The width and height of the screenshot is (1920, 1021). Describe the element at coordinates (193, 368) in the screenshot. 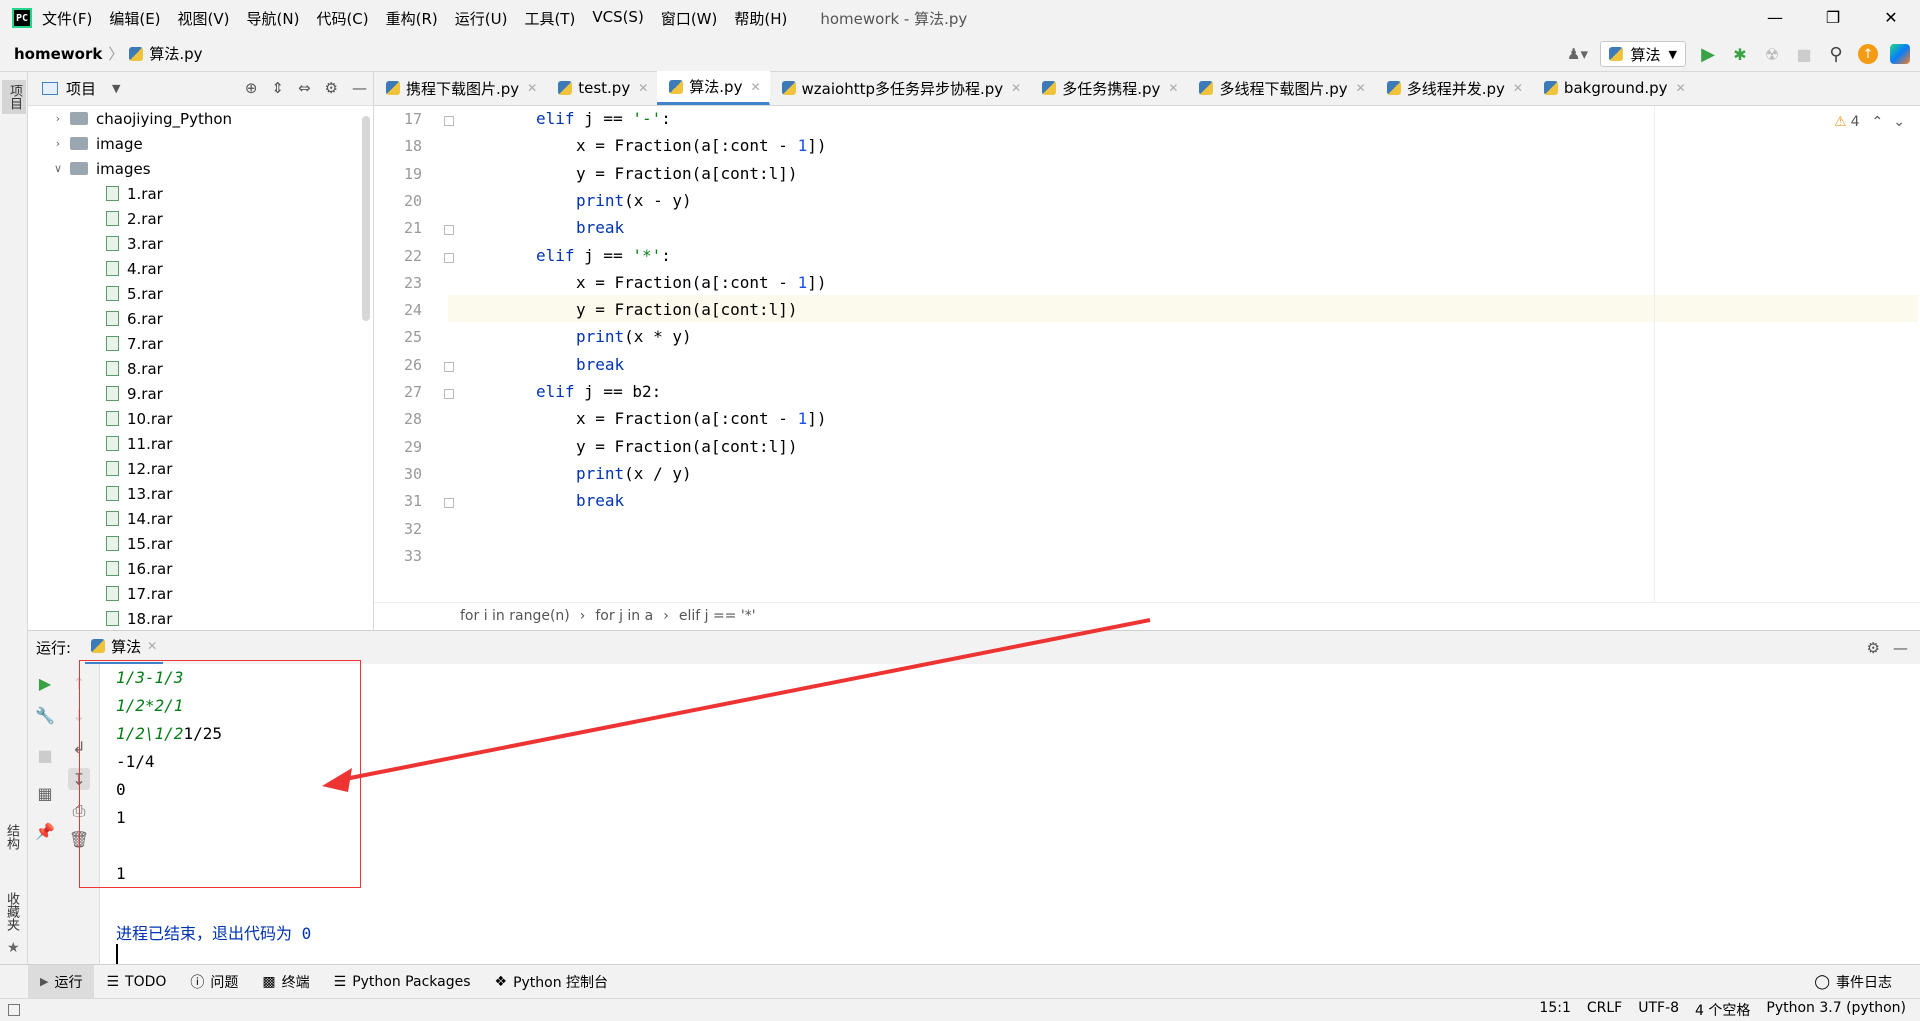

I see `tree-file: 8.rar` at that location.